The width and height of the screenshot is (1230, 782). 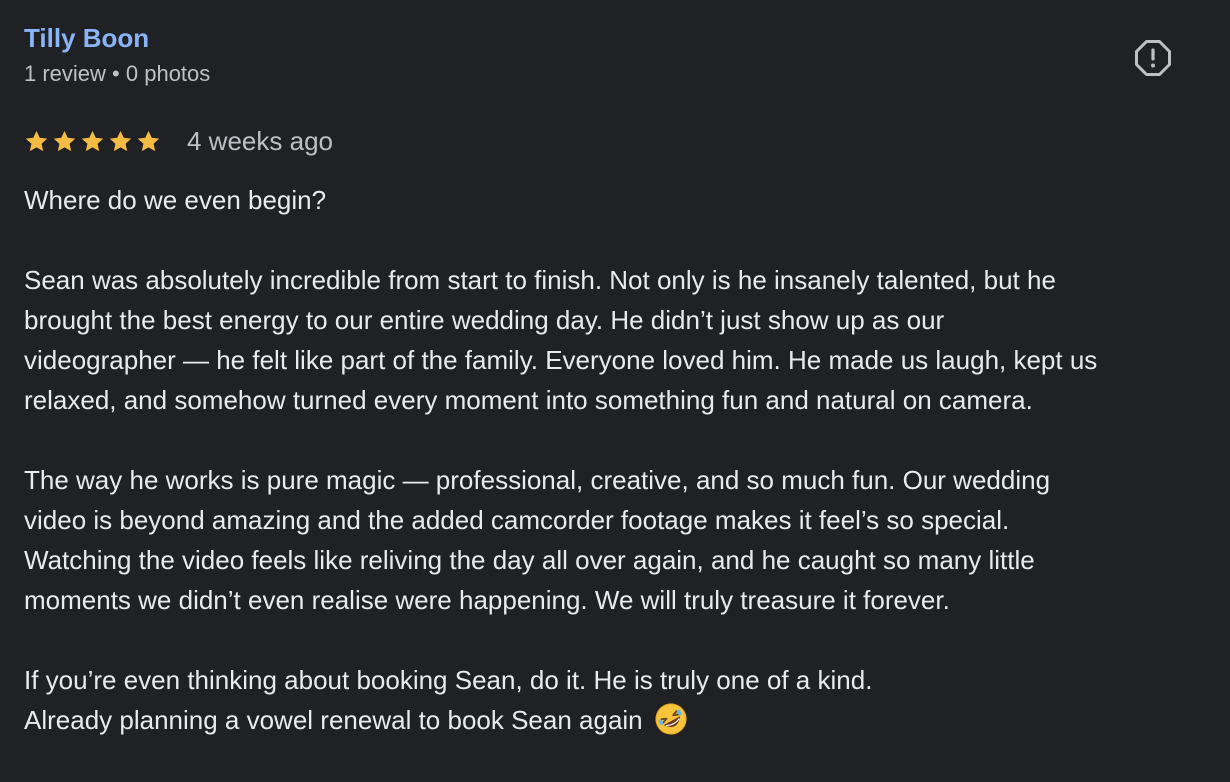 What do you see at coordinates (671, 719) in the screenshot?
I see `rolling-on-floor-laughing-emoji` at bounding box center [671, 719].